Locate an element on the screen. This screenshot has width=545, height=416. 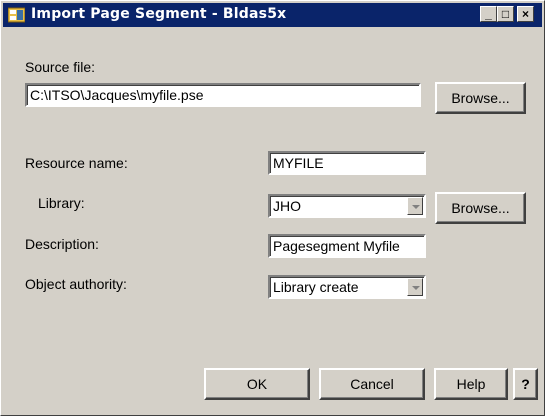
minimize-icon: _ is located at coordinates (488, 14).